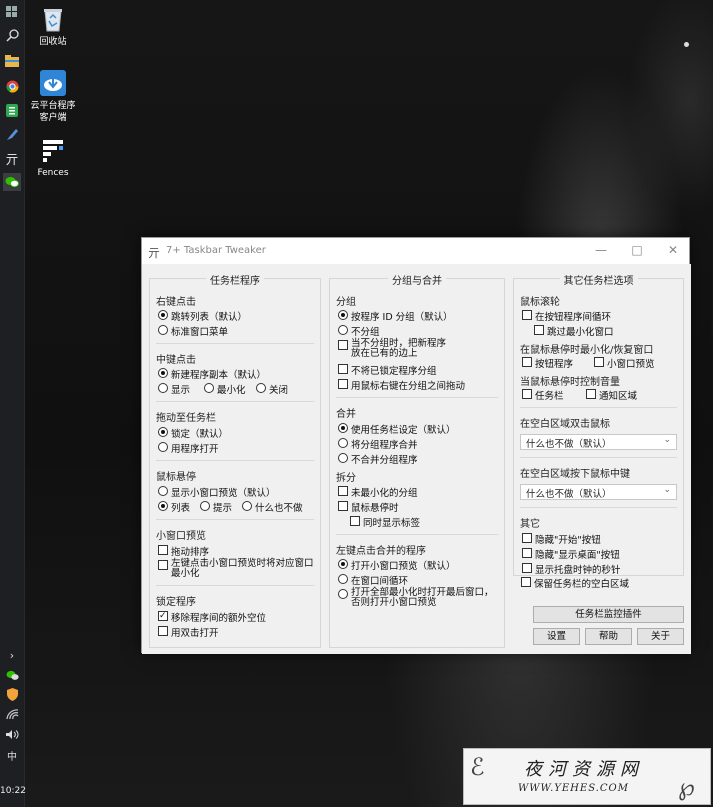 The width and height of the screenshot is (713, 807). I want to click on radio-middle-click-minimize: 最小化, so click(225, 389).